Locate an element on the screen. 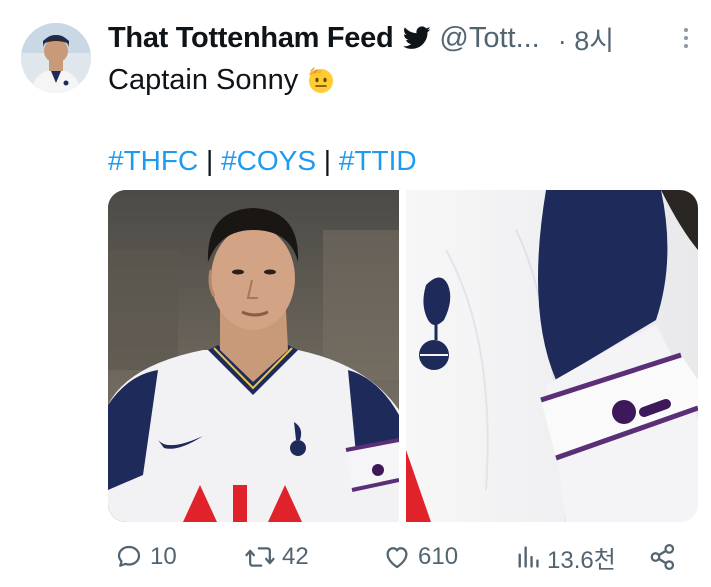  tweet-text: Captain Sonny is located at coordinates (222, 80).